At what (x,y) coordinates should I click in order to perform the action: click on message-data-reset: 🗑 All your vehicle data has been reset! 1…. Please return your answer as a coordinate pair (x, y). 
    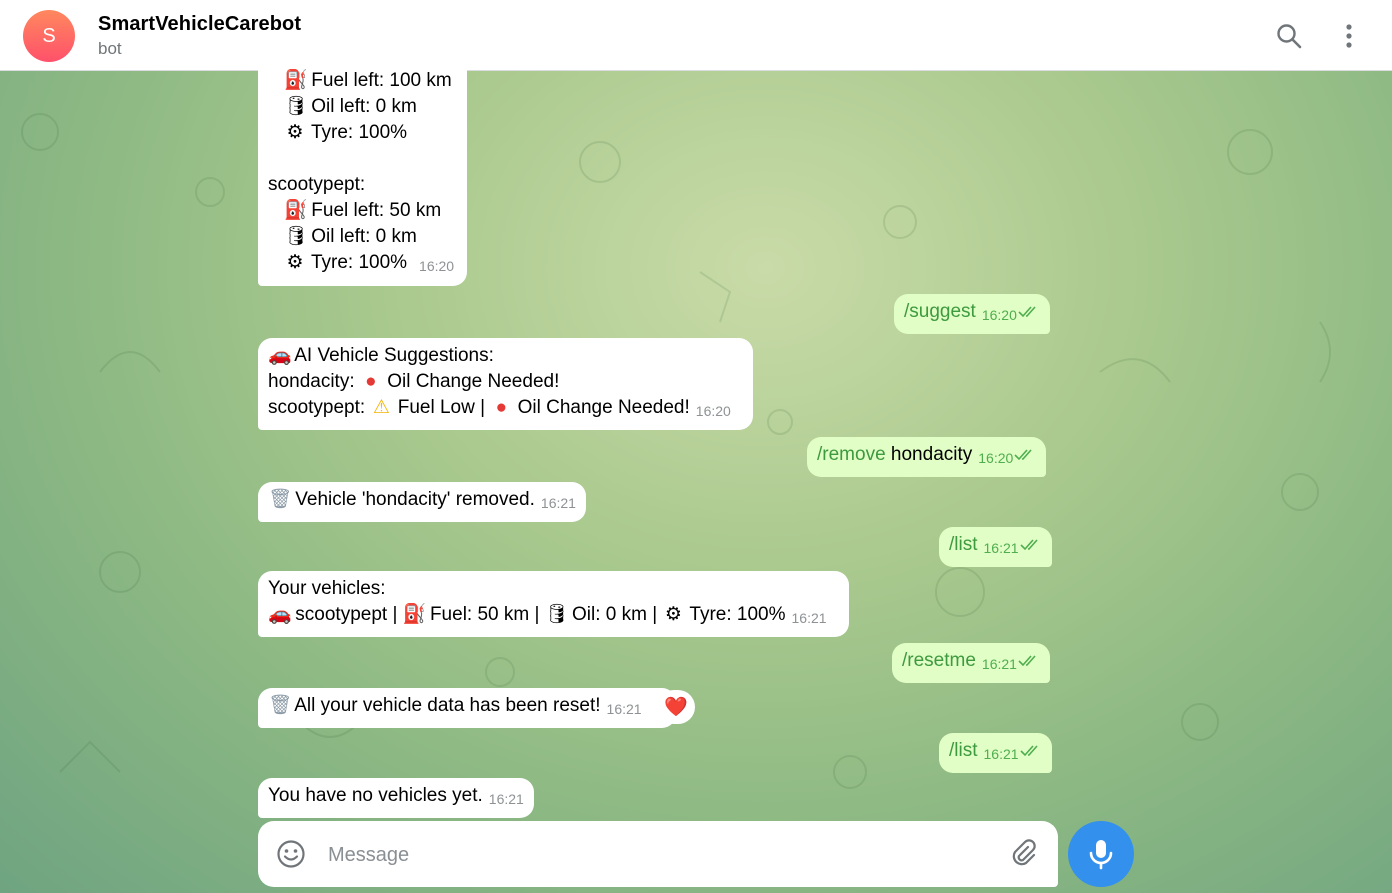
    Looking at the image, I should click on (467, 708).